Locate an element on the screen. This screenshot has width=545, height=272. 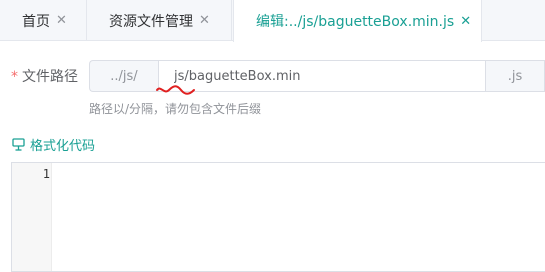
line-number: 1 is located at coordinates (46, 174).